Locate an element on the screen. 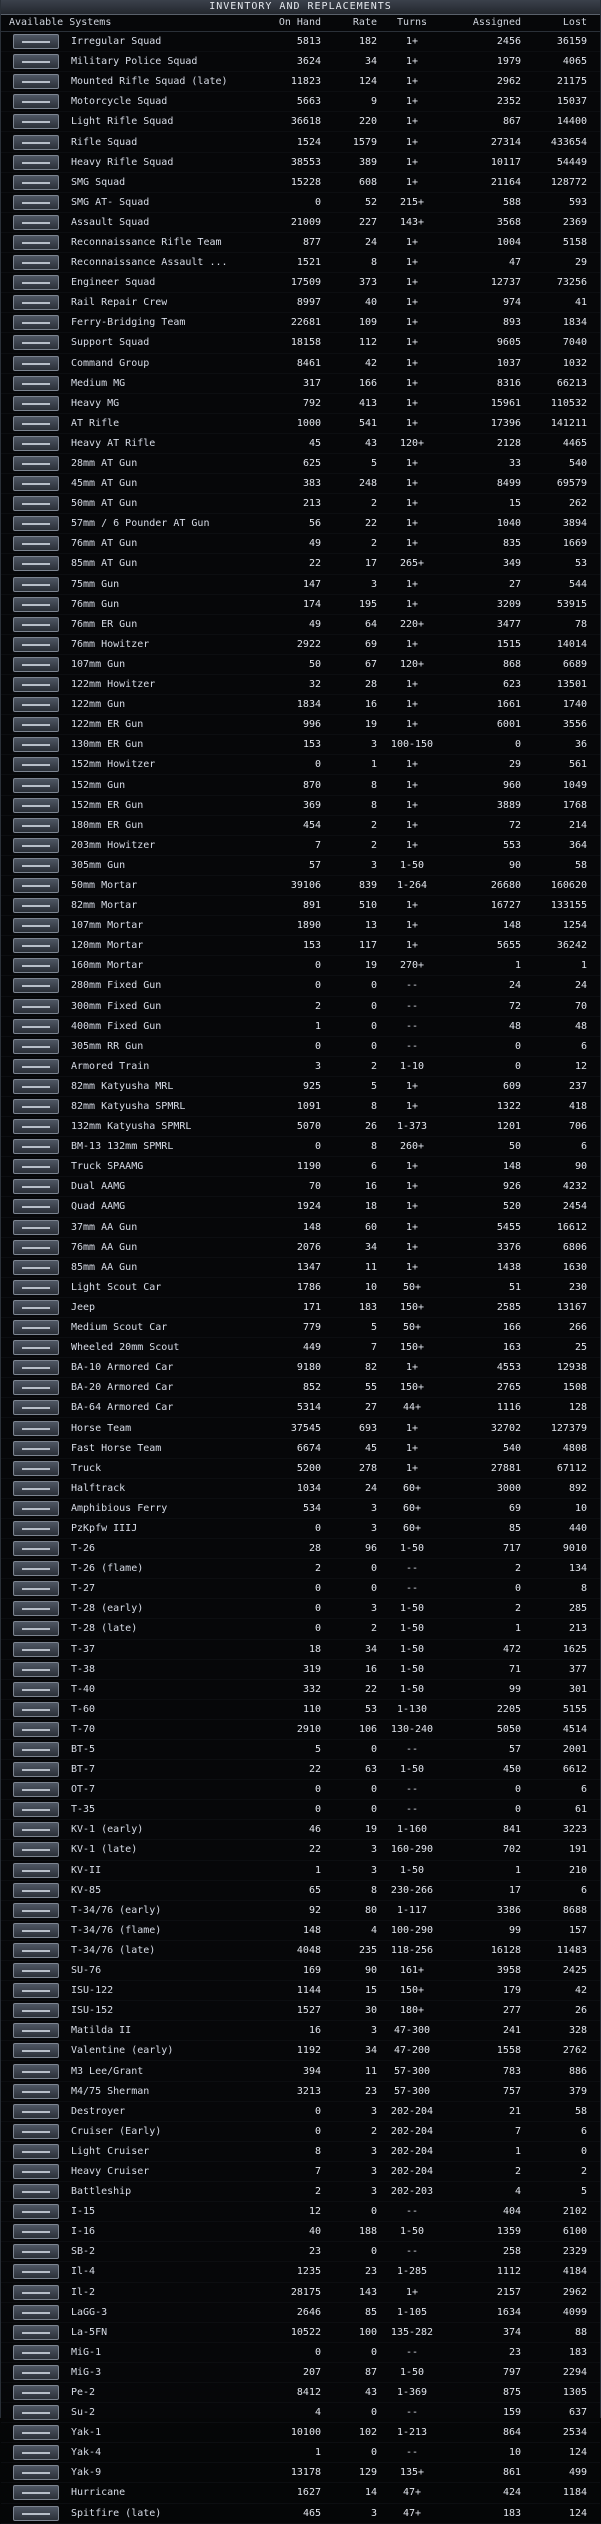  table-row: Horse Team 37545 693 1+ 32702 127379 is located at coordinates (300, 1428).